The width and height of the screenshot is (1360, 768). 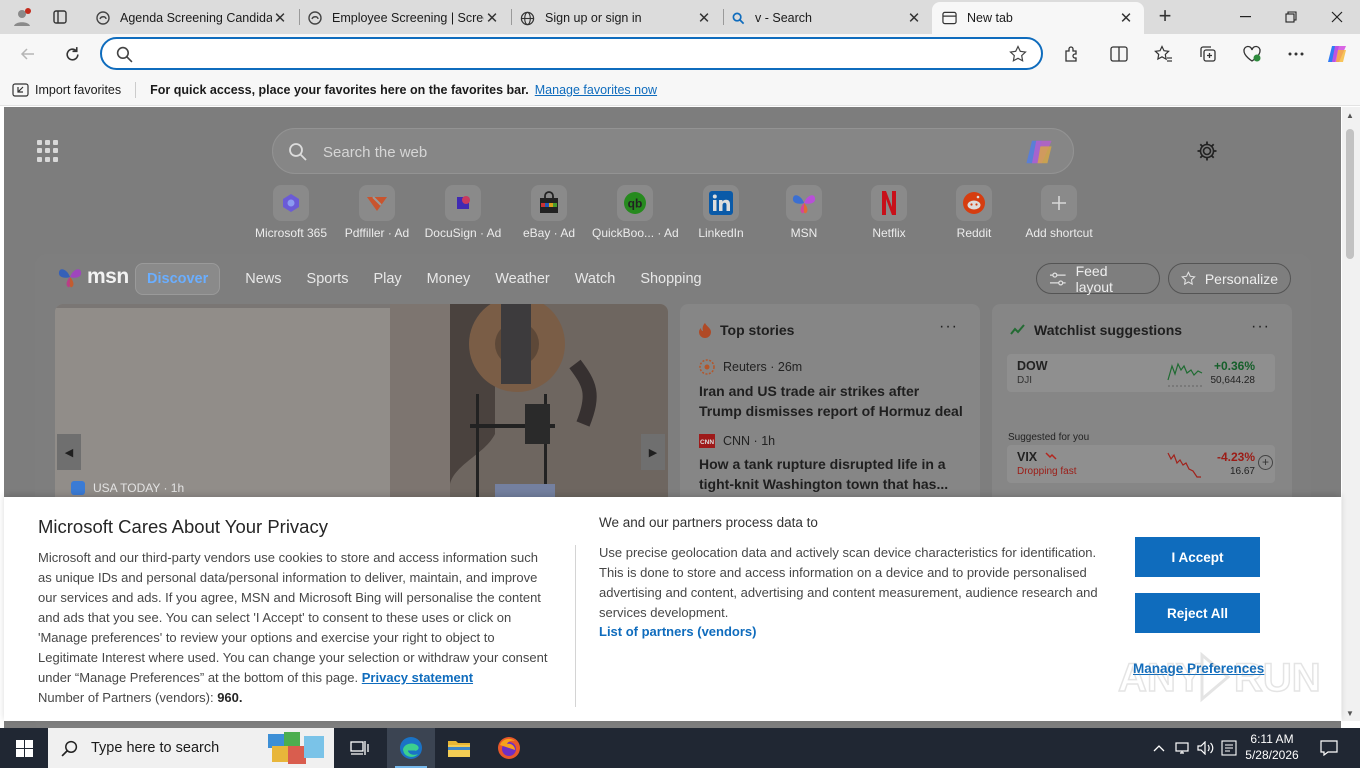 I want to click on favorite-star-icon, so click(x=1018, y=54).